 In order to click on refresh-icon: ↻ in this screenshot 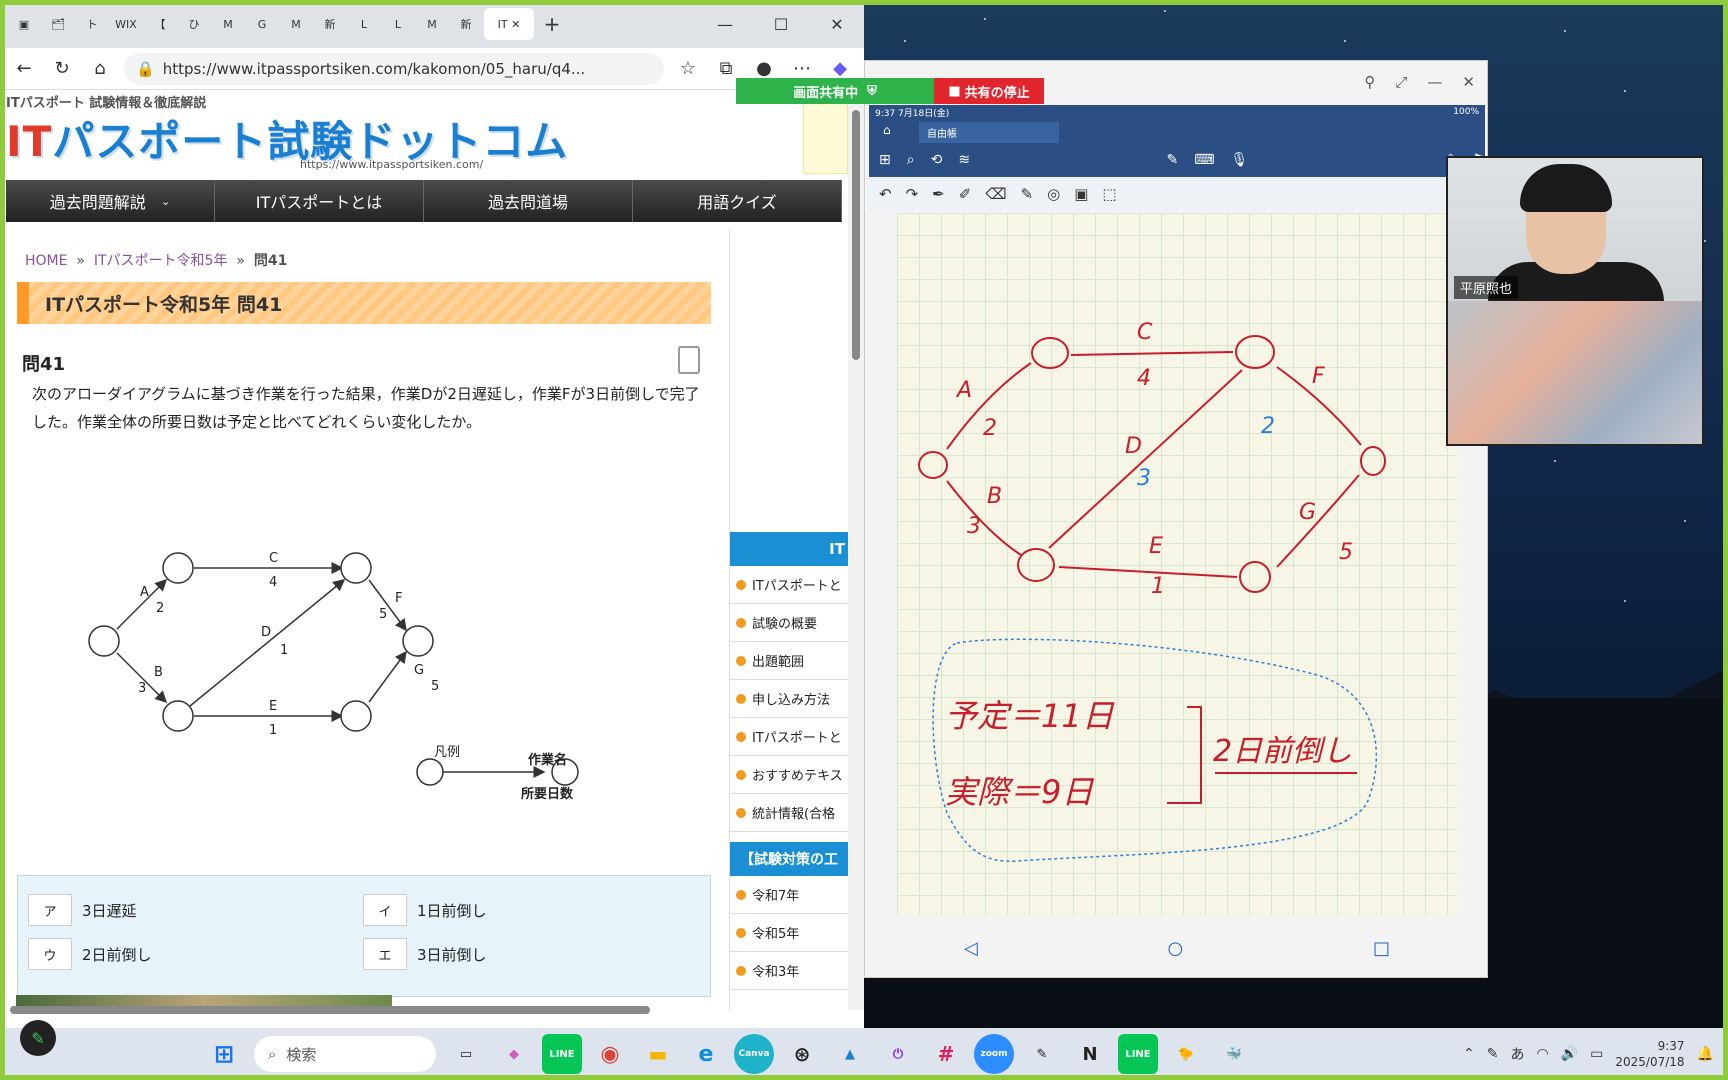, I will do `click(62, 68)`.